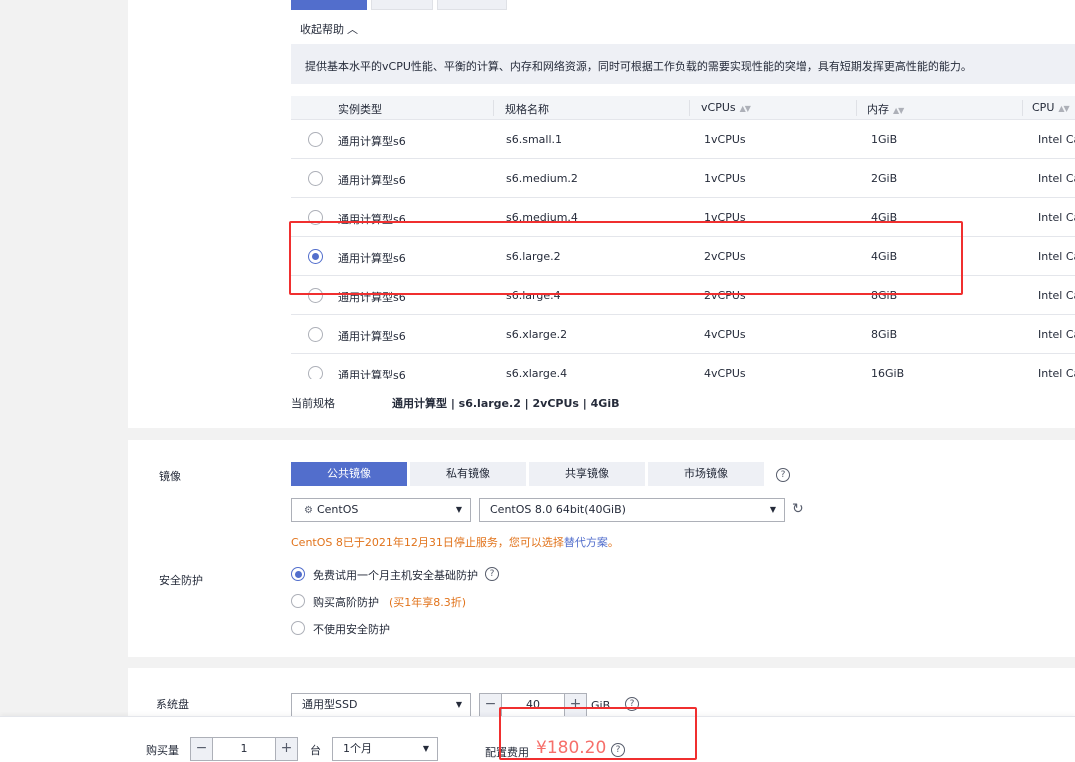 The width and height of the screenshot is (1075, 762). I want to click on table-row: 通用计算型s6 s6.xlarge.2 4vCPUs 8GiB Intel Ca, so click(683, 334).